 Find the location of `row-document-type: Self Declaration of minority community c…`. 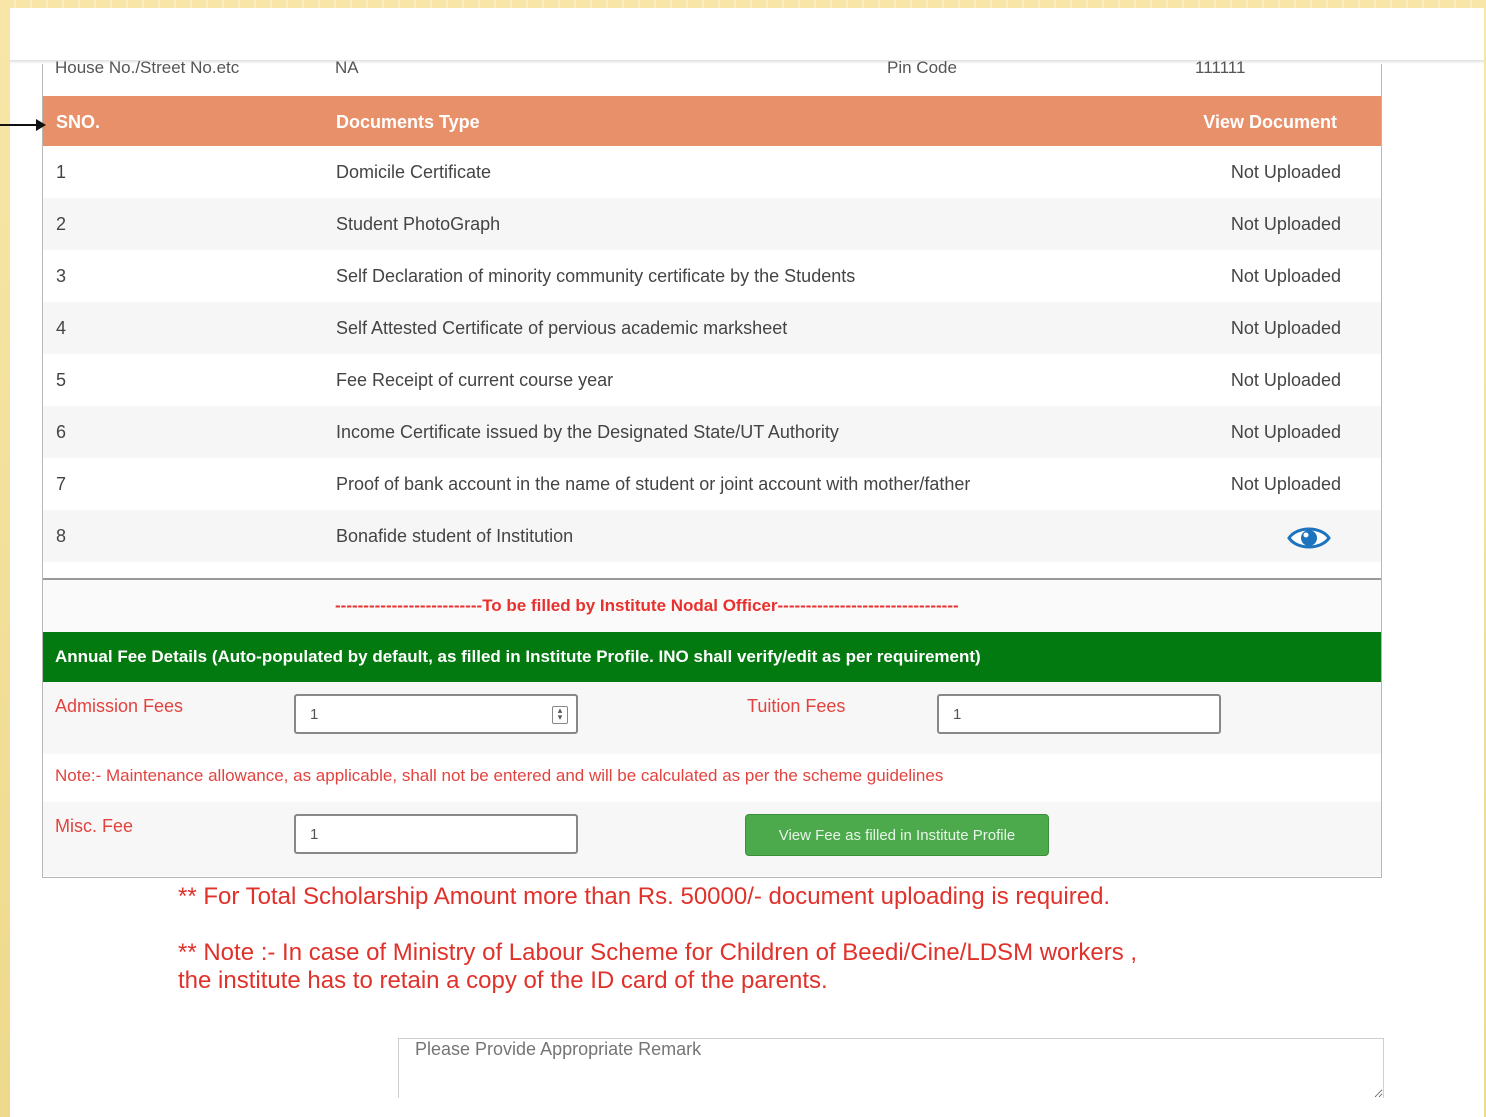

row-document-type: Self Declaration of minority community c… is located at coordinates (596, 276).